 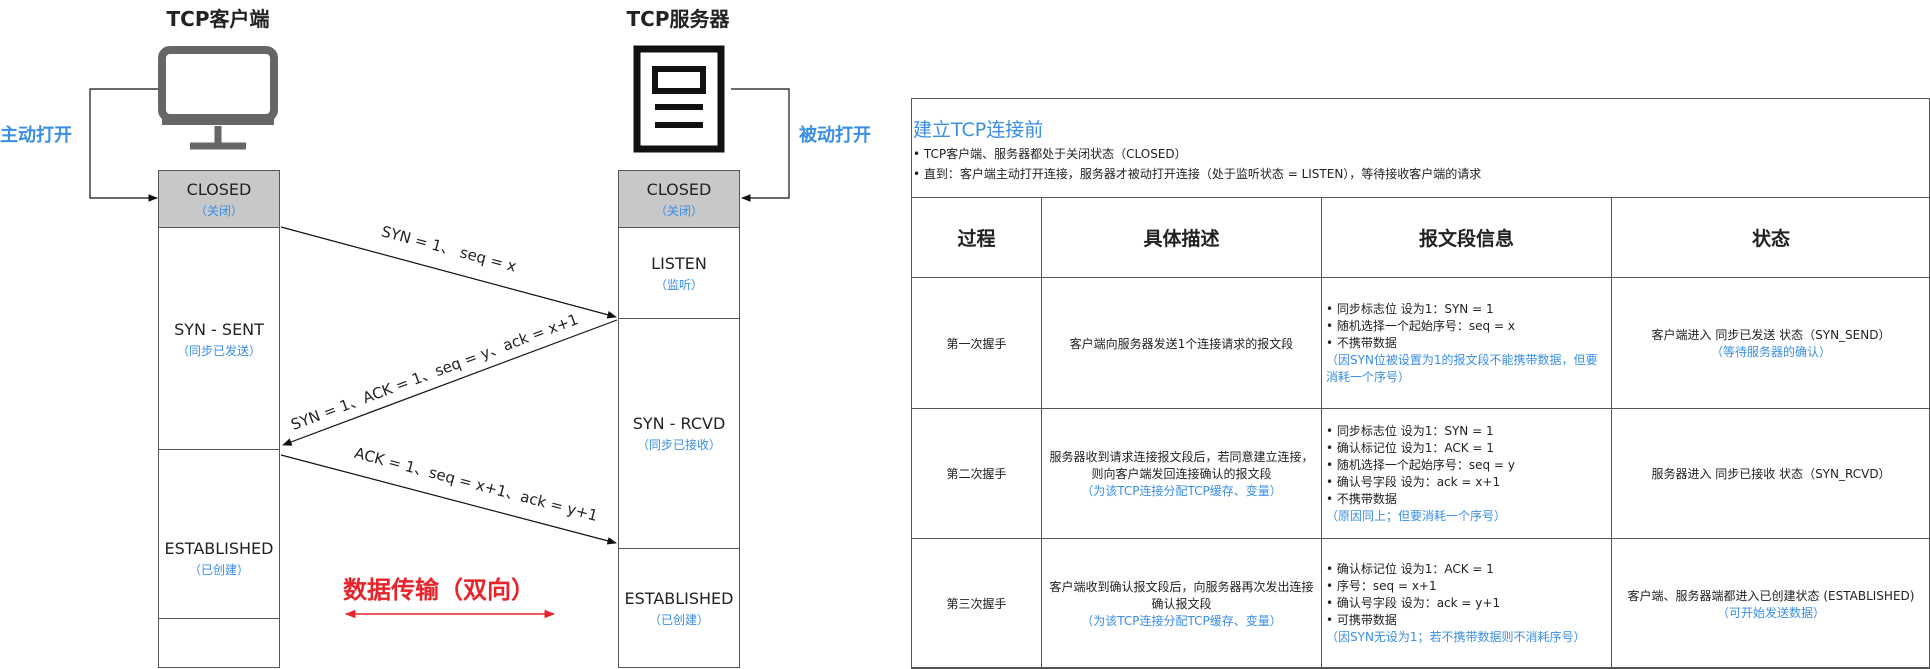 What do you see at coordinates (679, 434) in the screenshot?
I see `server-state-syn-rcvd: SYN - RCVD （同步已接收）` at bounding box center [679, 434].